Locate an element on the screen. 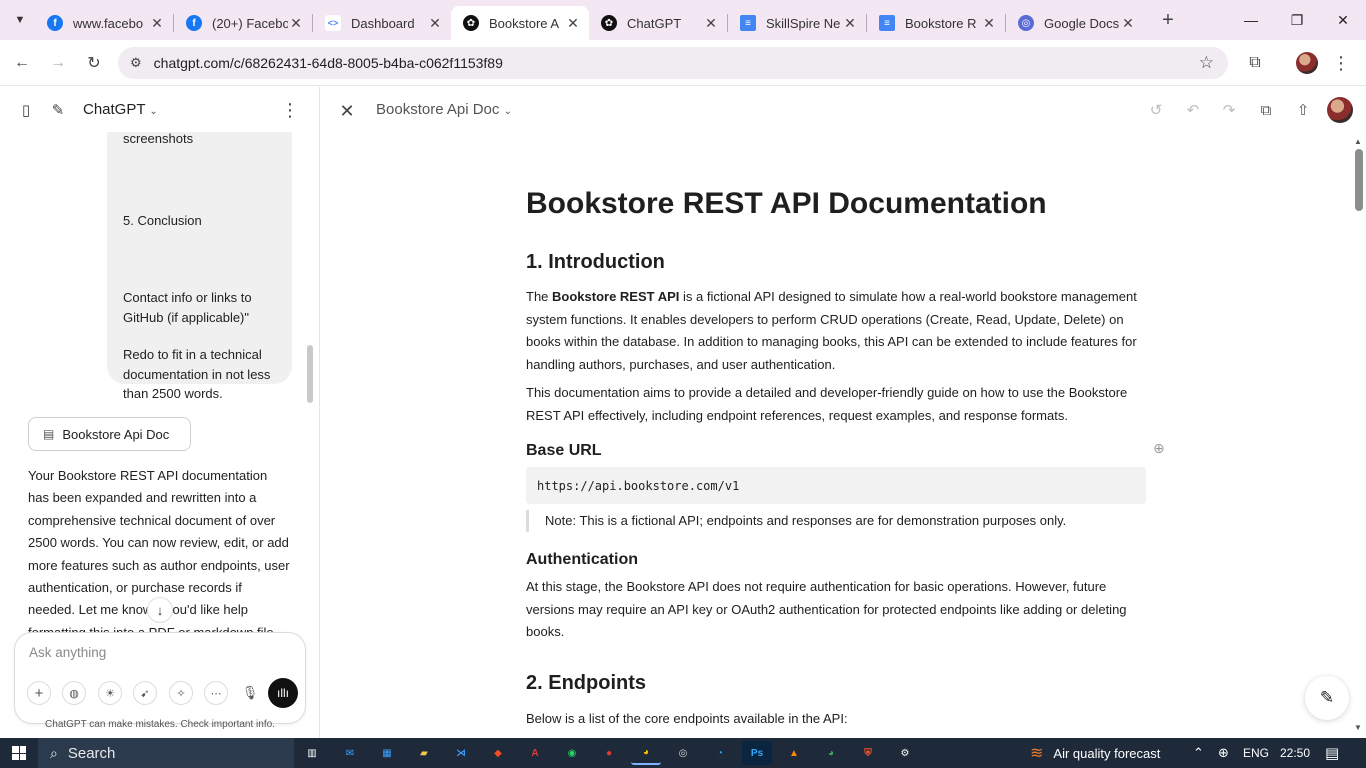  vlc-icon: ▲ is located at coordinates (794, 753).